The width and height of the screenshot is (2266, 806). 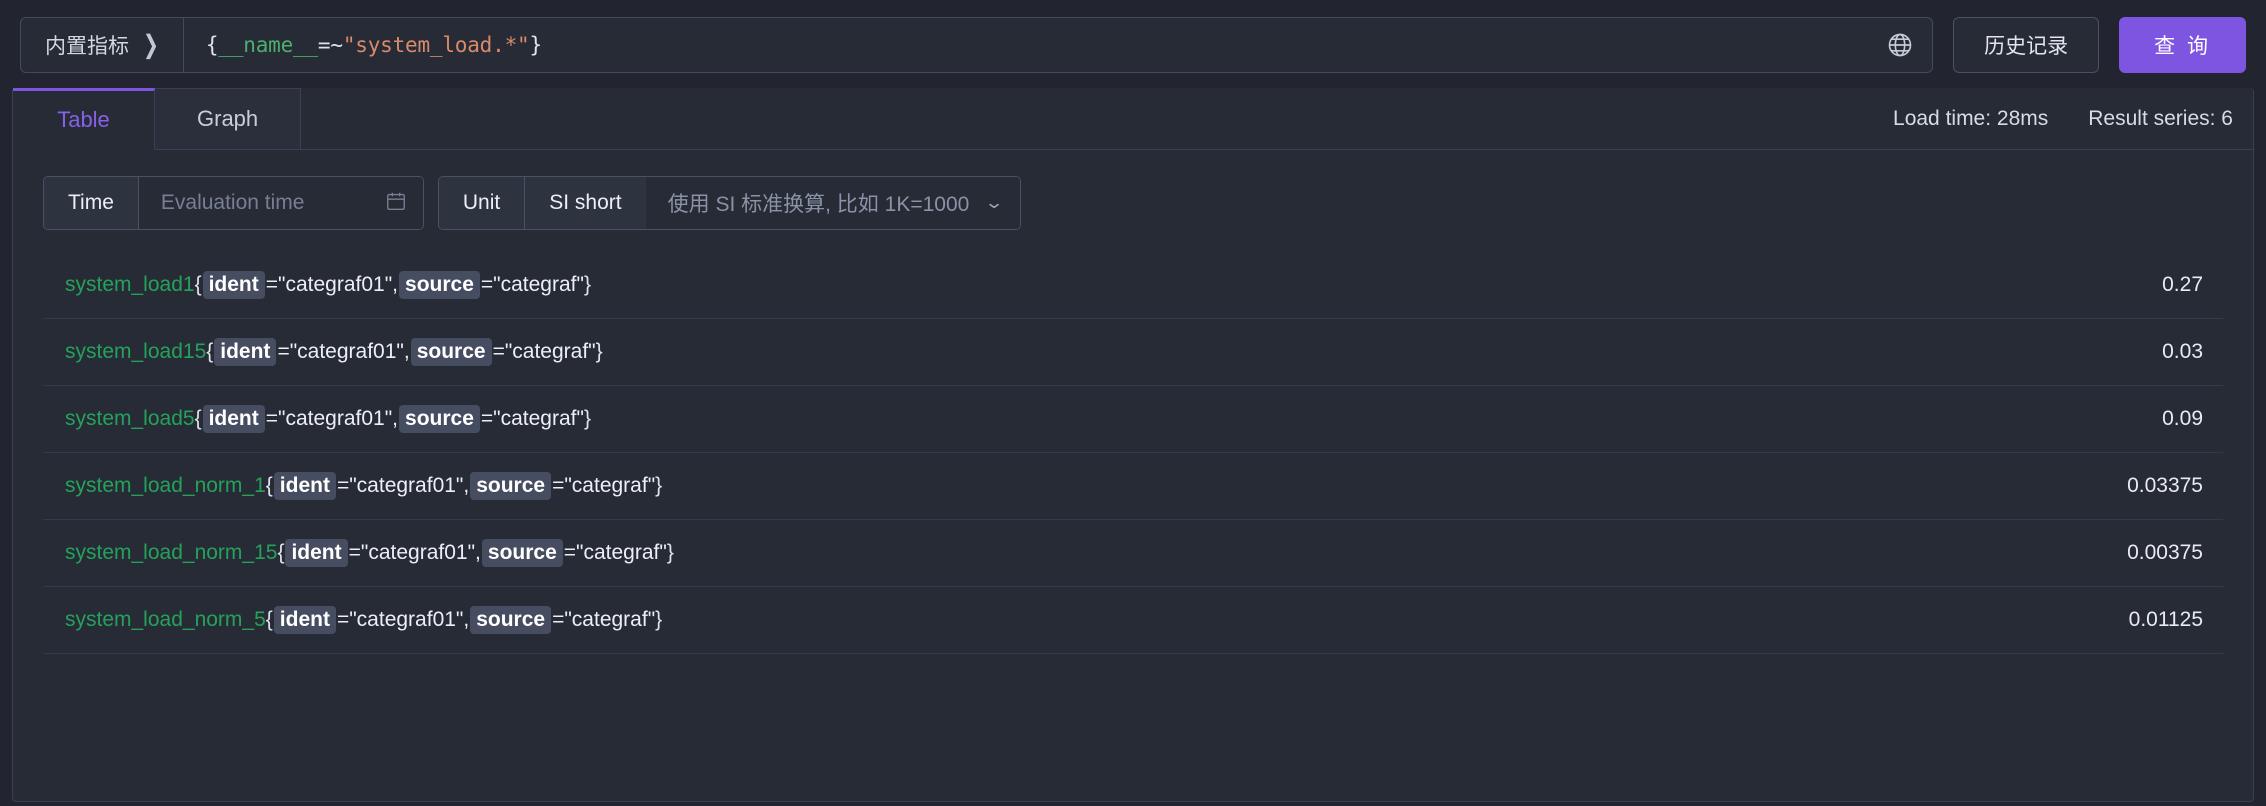 I want to click on query-open-brace: {, so click(x=212, y=45).